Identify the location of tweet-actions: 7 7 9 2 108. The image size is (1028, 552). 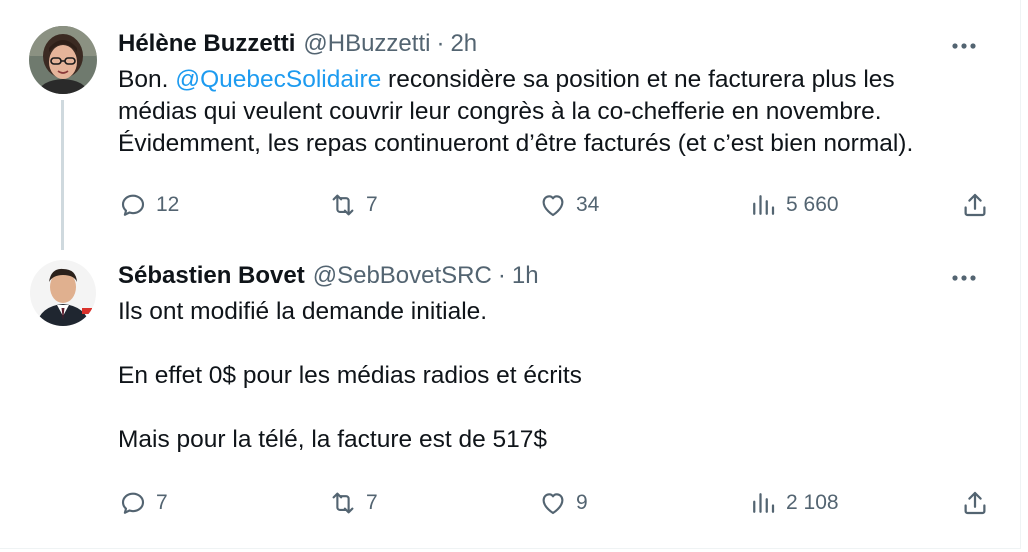
(558, 503).